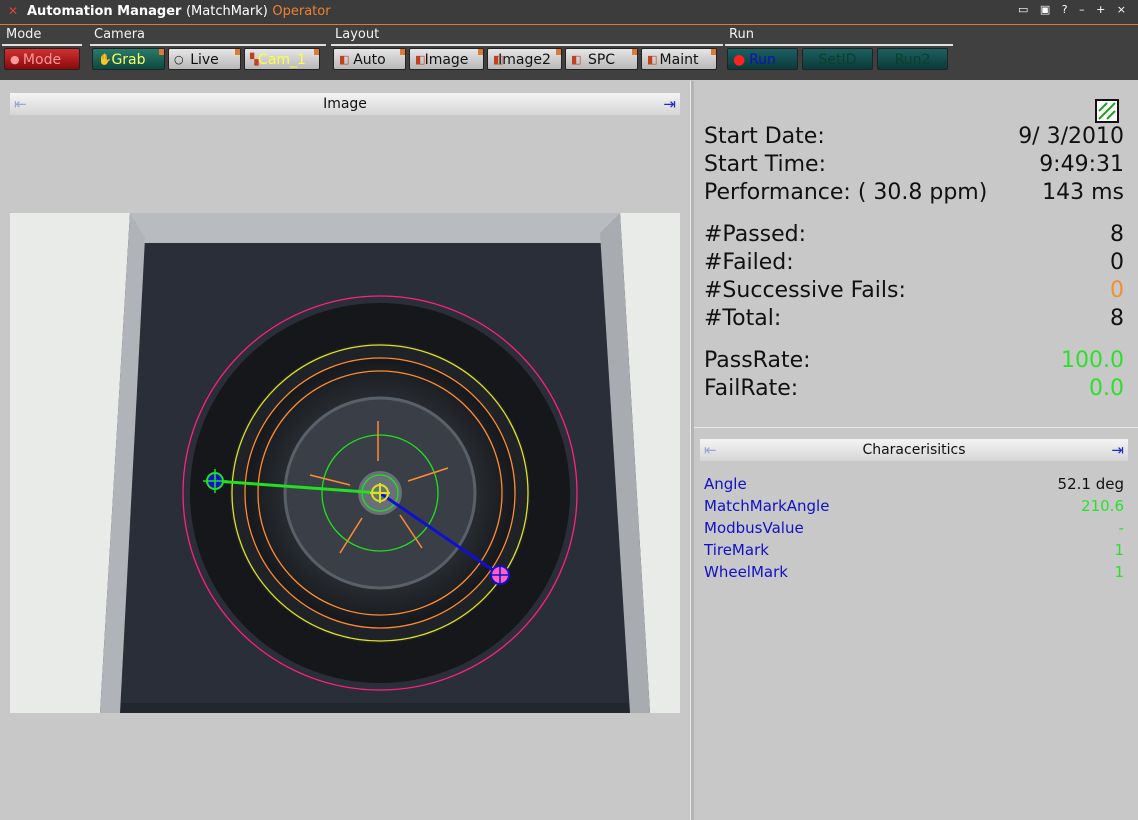  Describe the element at coordinates (914, 137) in the screenshot. I see `start-date-row: Start Date: 9/ 3/2010` at that location.